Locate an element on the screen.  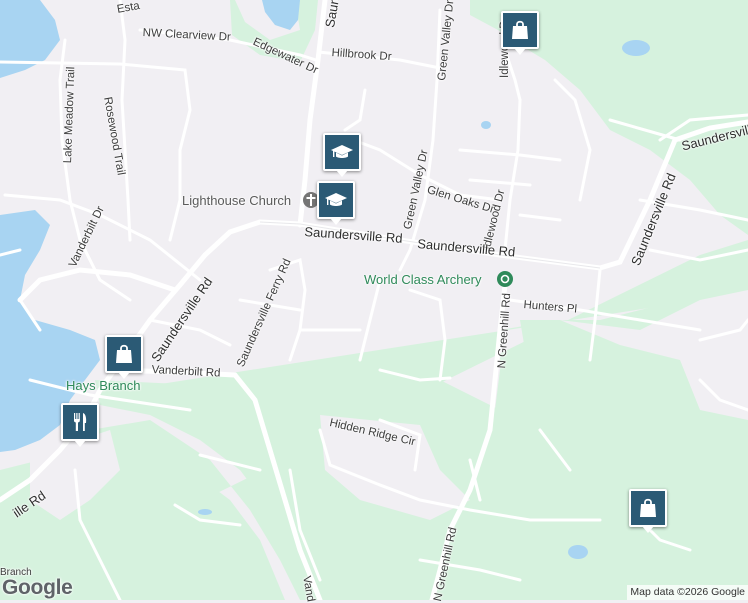
archery-poi-icon is located at coordinates (505, 279).